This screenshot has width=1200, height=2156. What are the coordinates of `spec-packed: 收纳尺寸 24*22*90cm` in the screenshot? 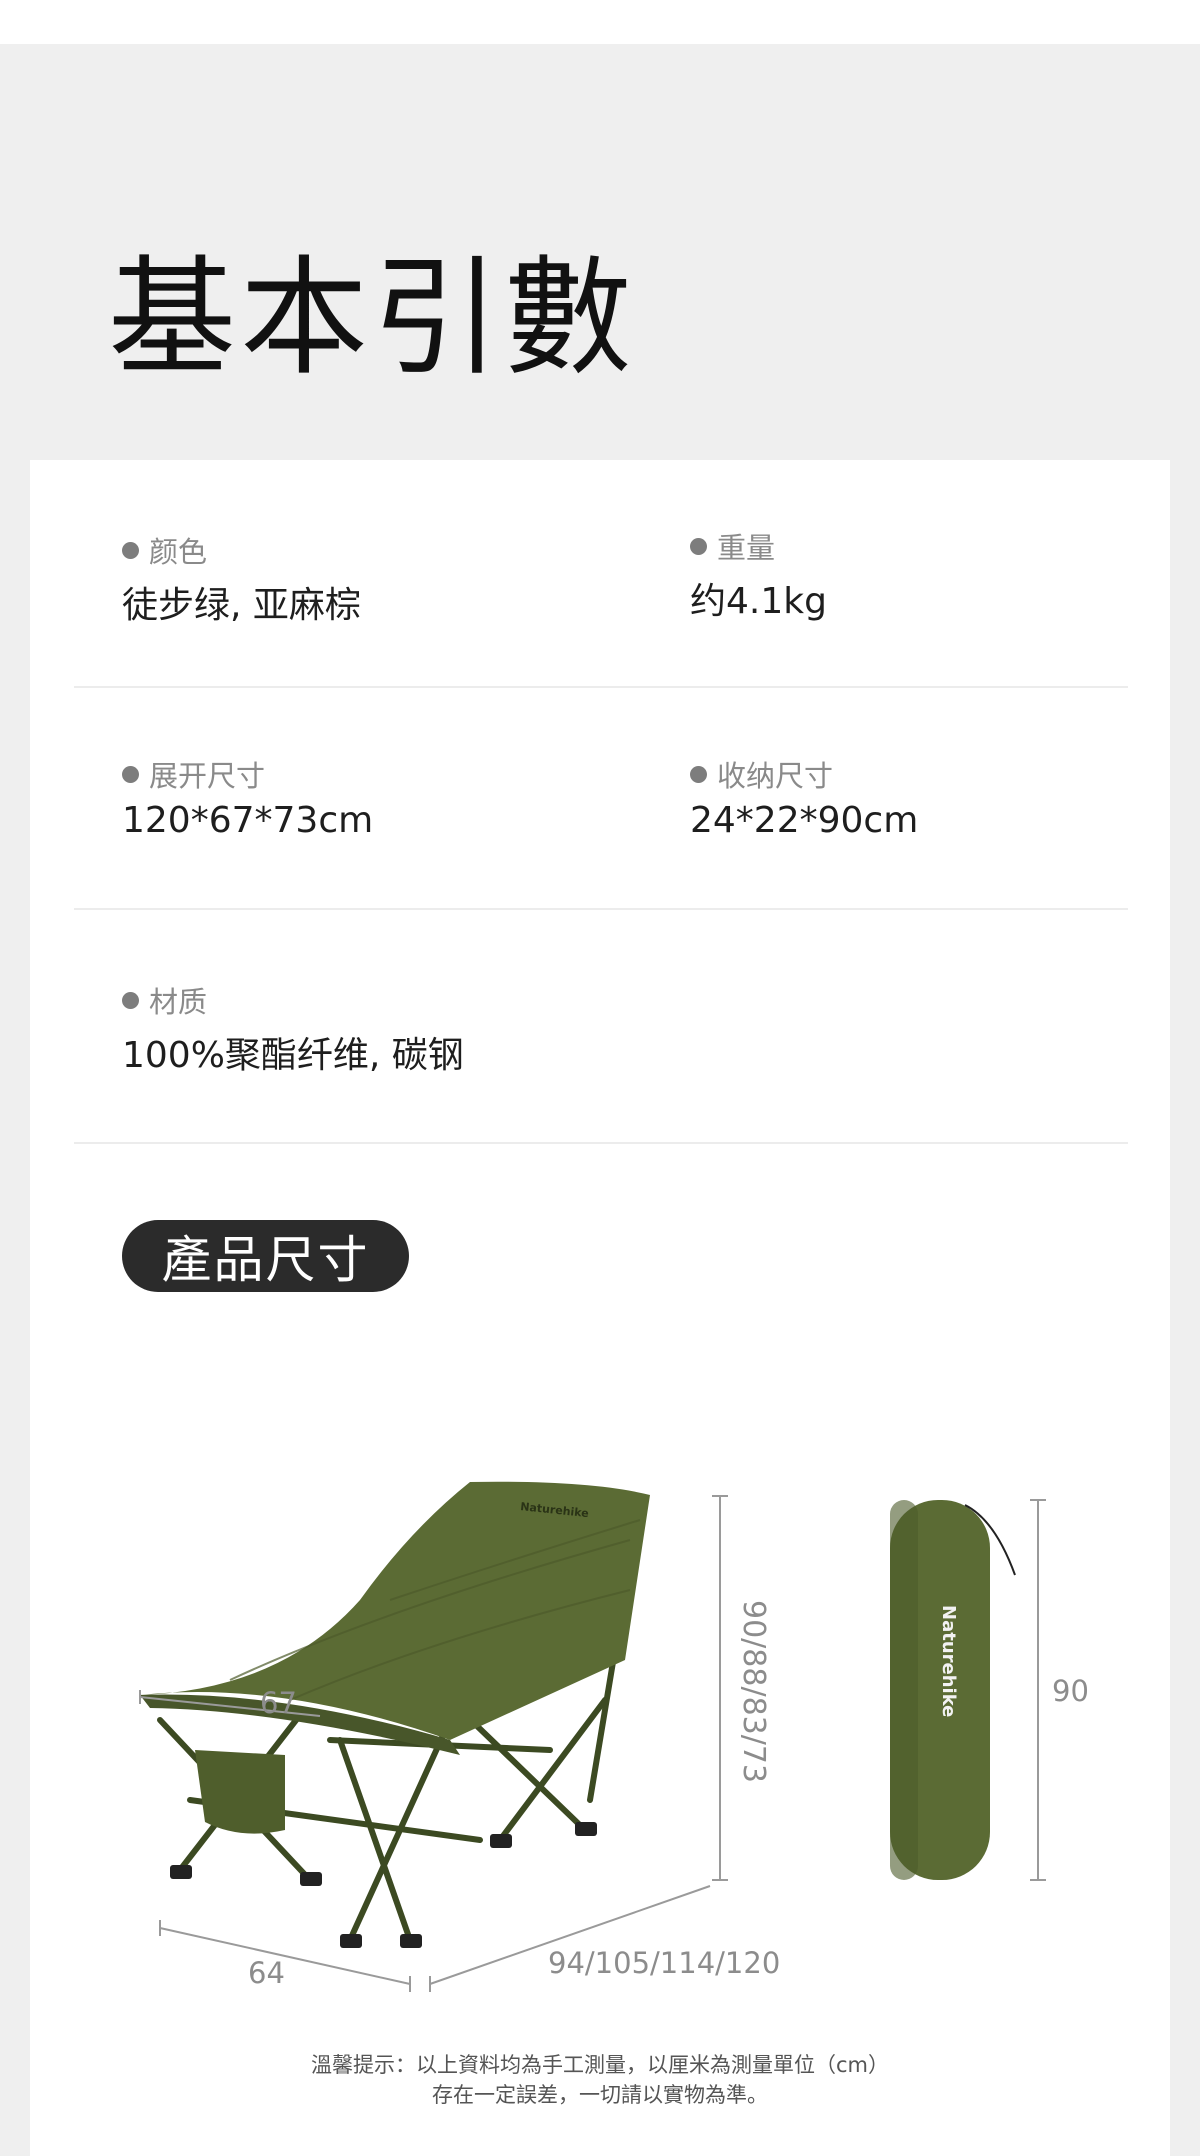 It's located at (804, 798).